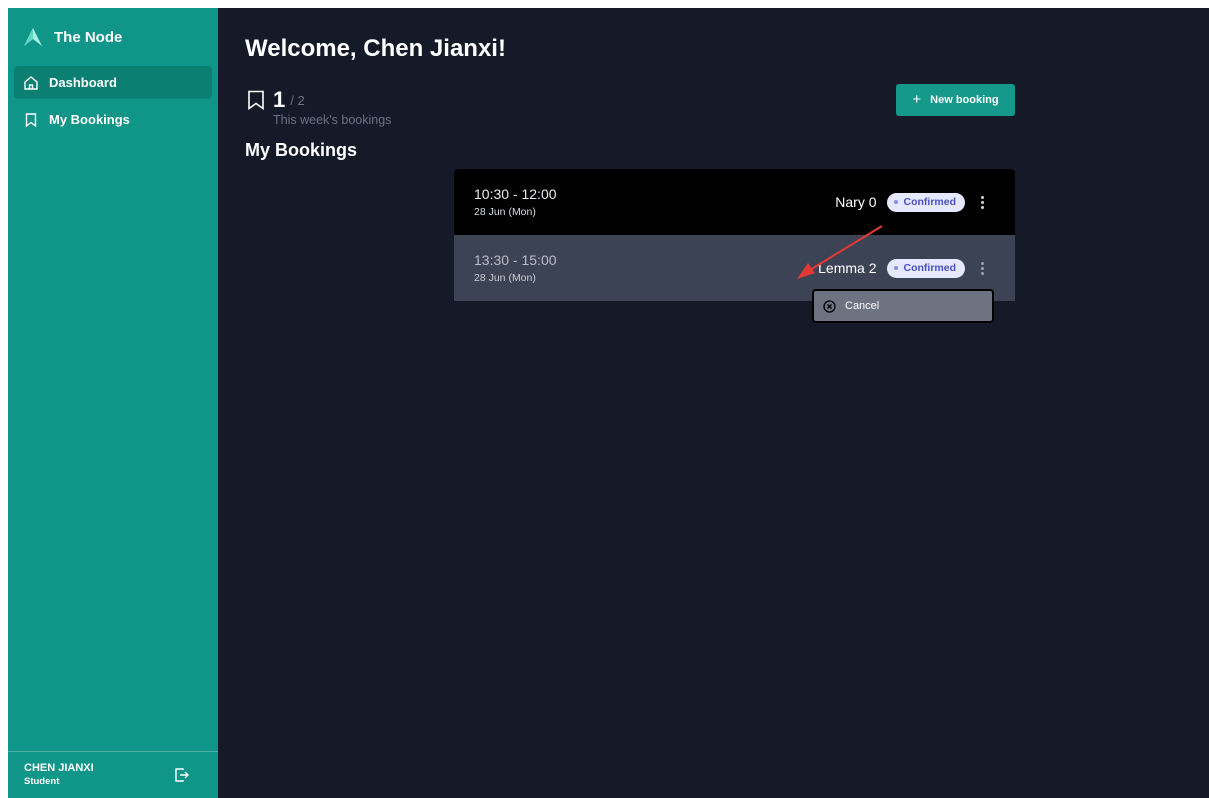 Image resolution: width=1209 pixels, height=798 pixels. I want to click on a-logo-icon, so click(38, 37).